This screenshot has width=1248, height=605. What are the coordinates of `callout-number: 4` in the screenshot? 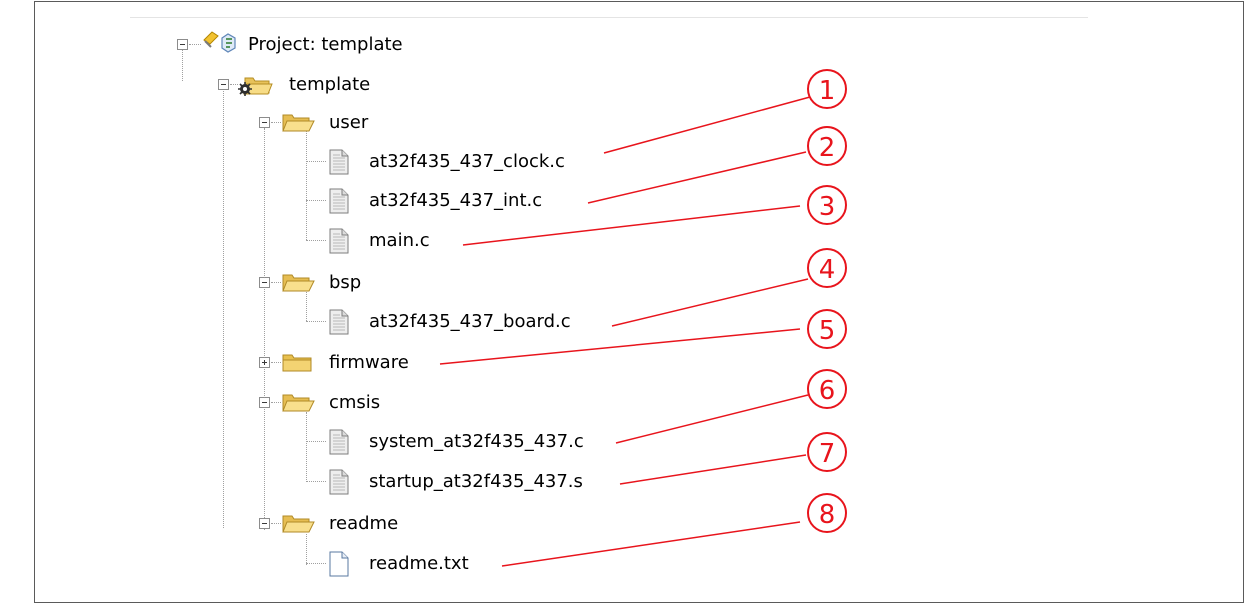 It's located at (827, 270).